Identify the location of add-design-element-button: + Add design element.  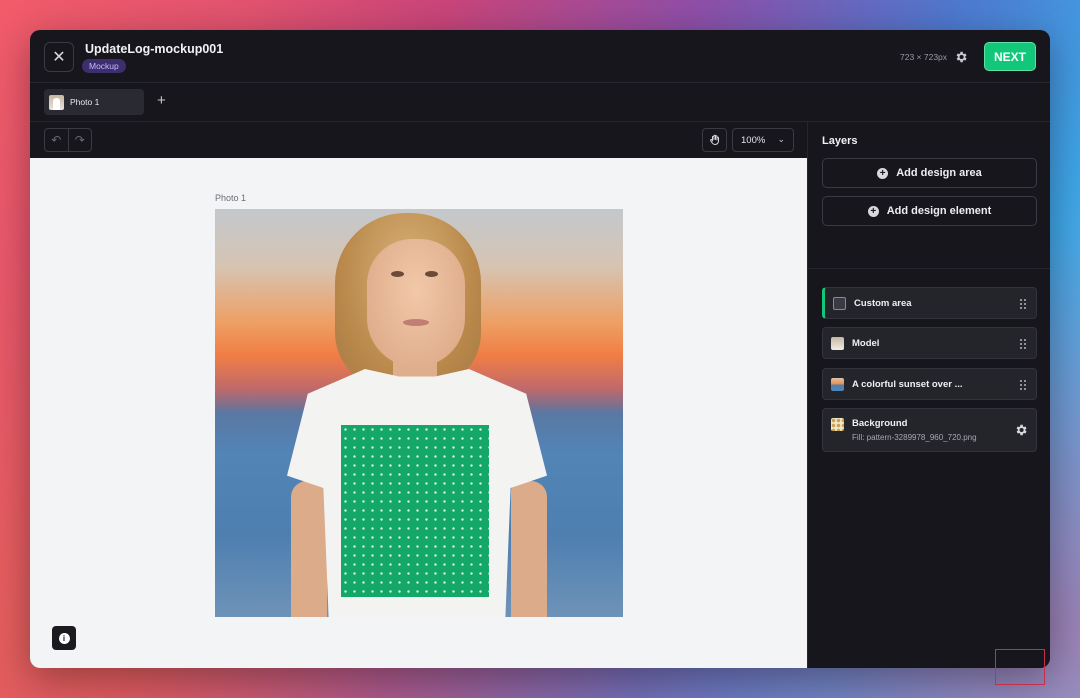
(929, 211).